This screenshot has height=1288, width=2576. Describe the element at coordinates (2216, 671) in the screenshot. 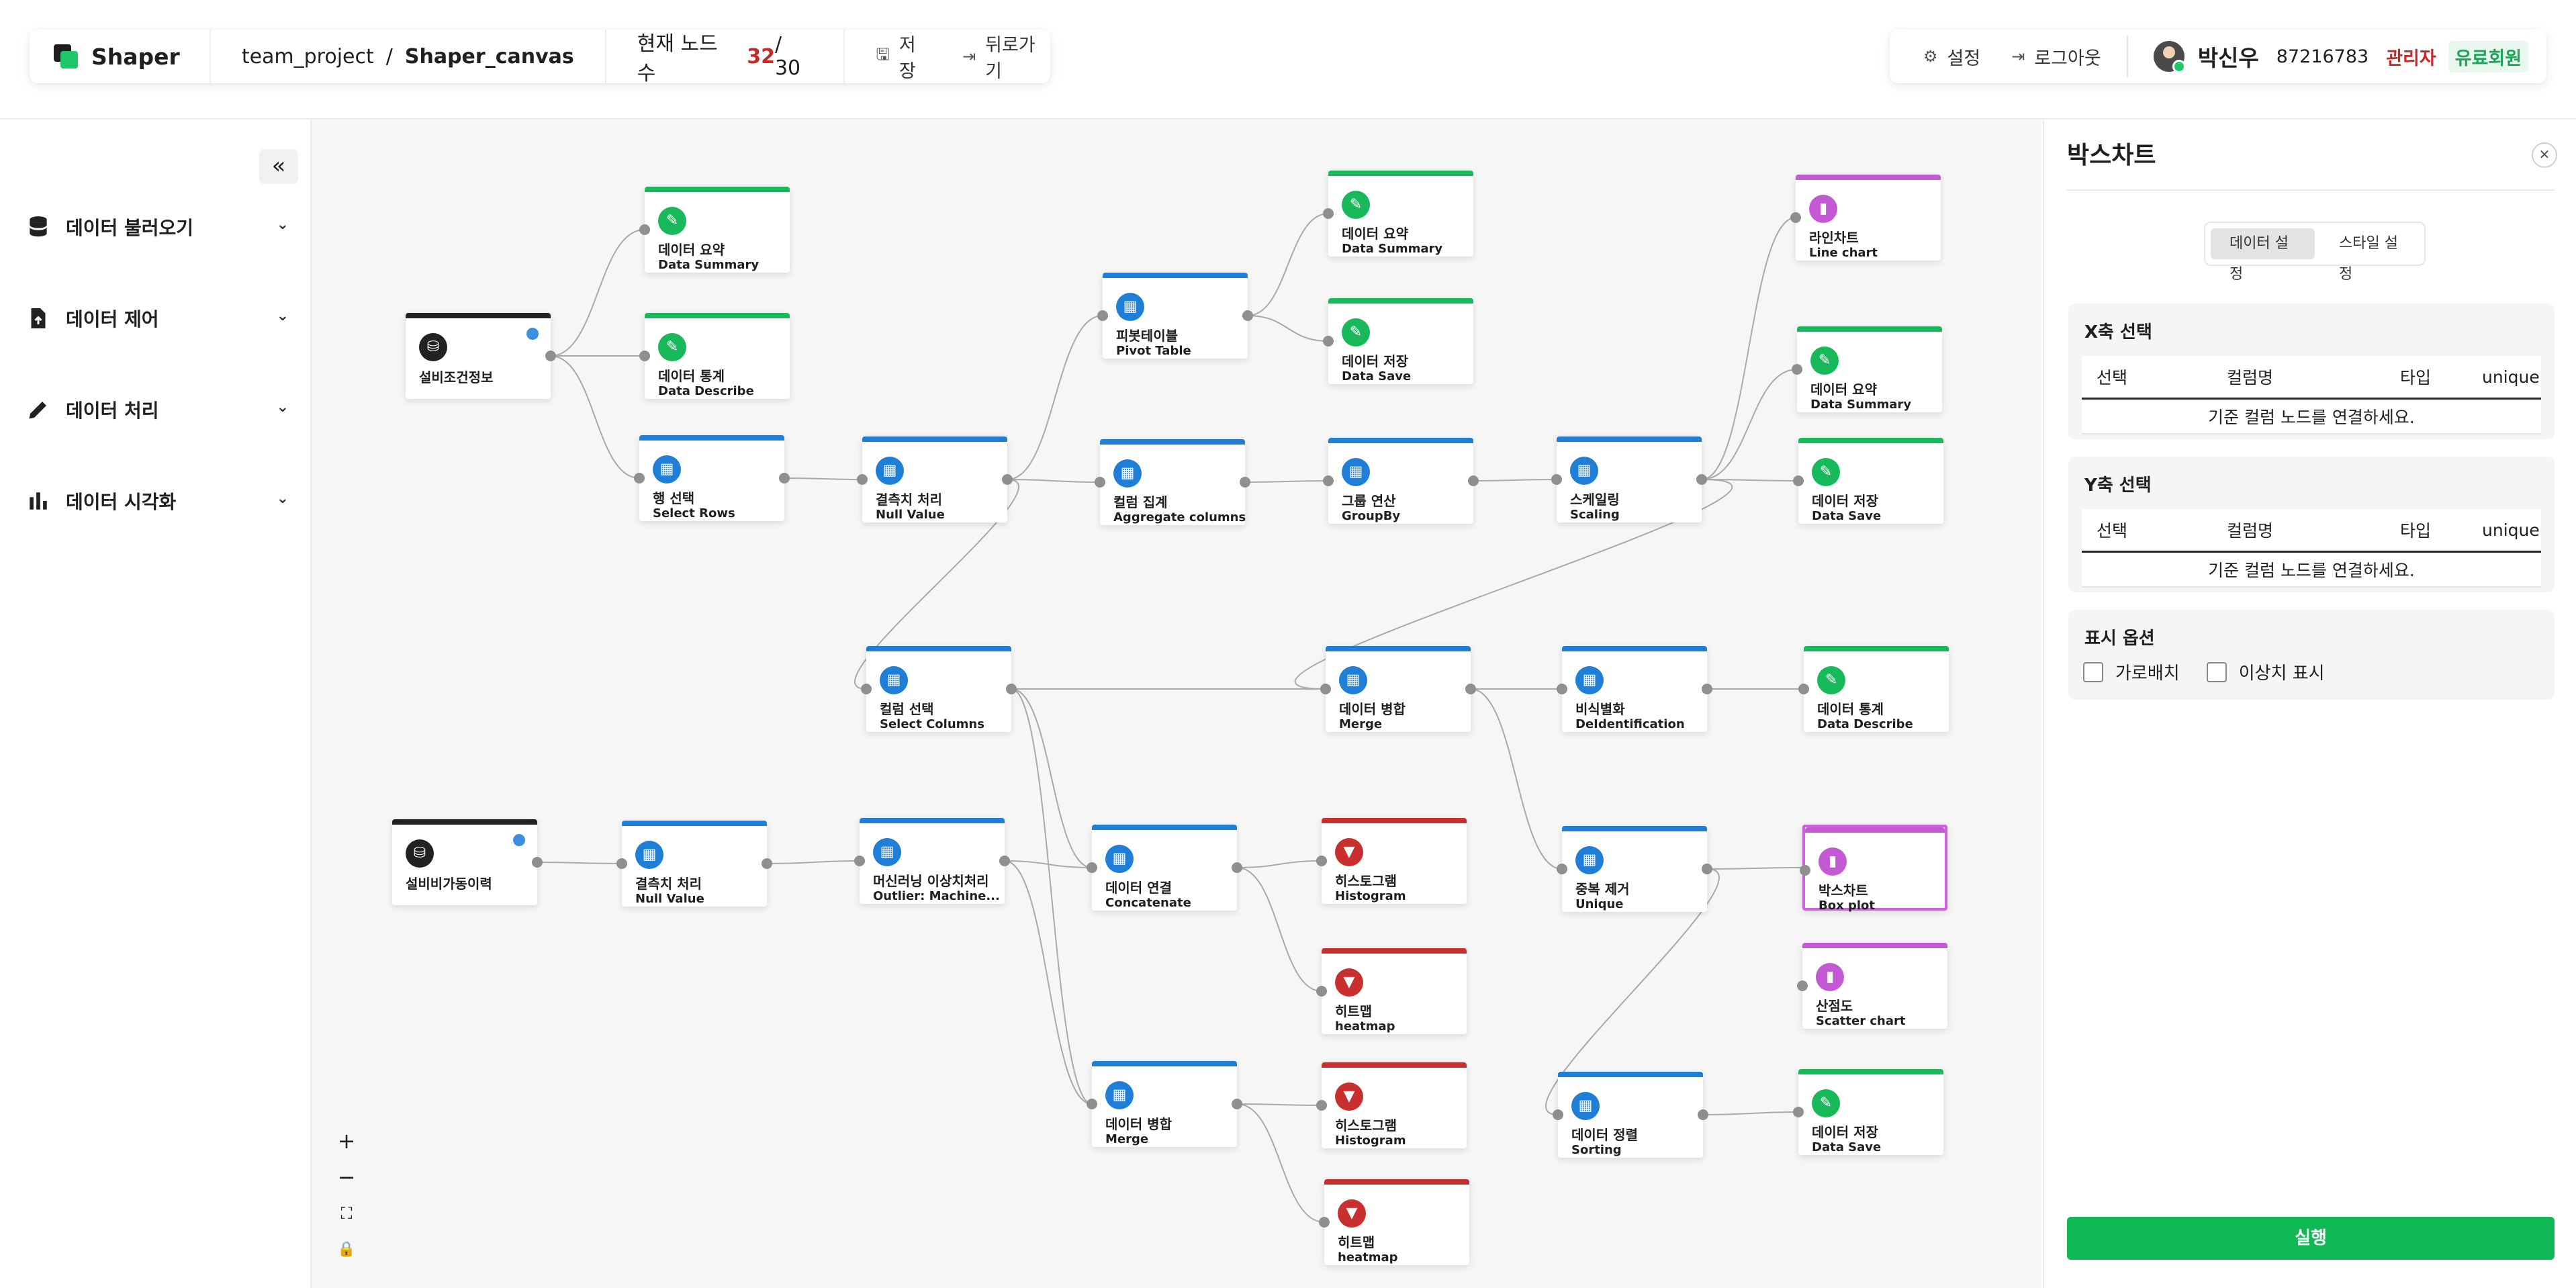

I see `outlier-checkbox` at that location.